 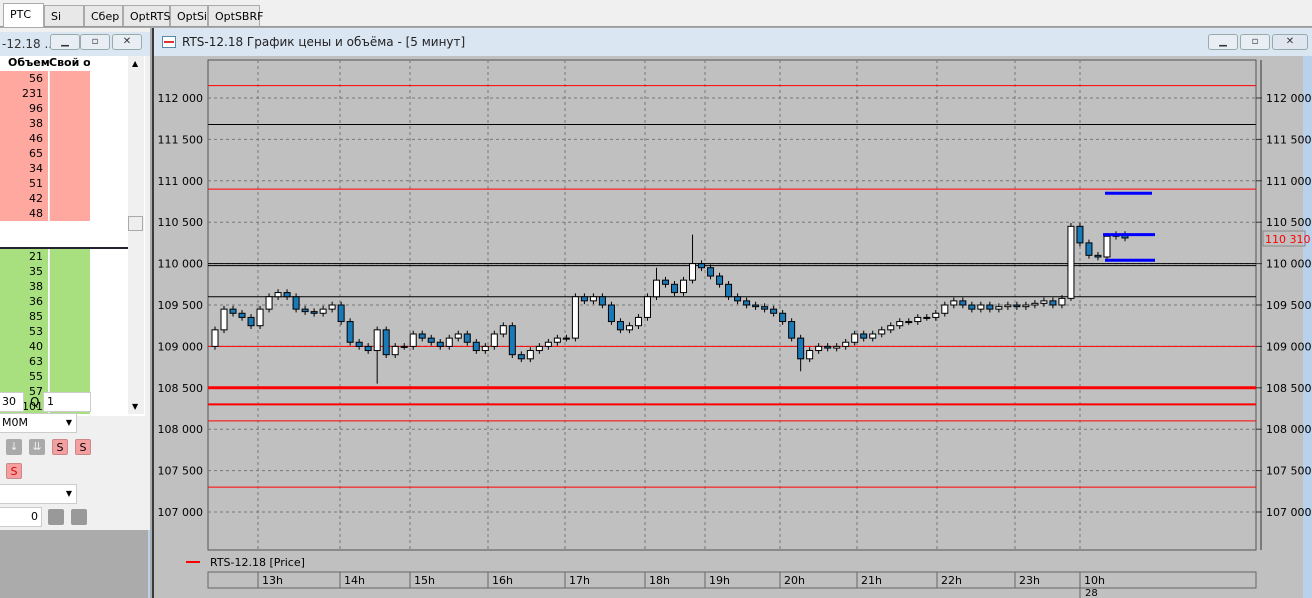 What do you see at coordinates (181, 388) in the screenshot?
I see `y-tick-label-left: 108 500` at bounding box center [181, 388].